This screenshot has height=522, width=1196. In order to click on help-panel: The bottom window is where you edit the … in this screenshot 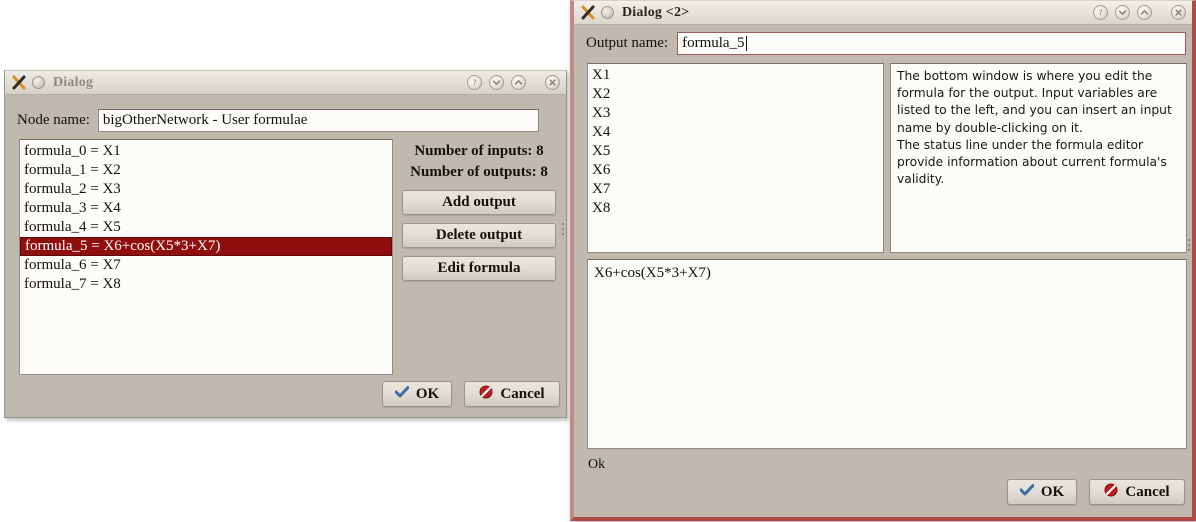, I will do `click(1038, 158)`.